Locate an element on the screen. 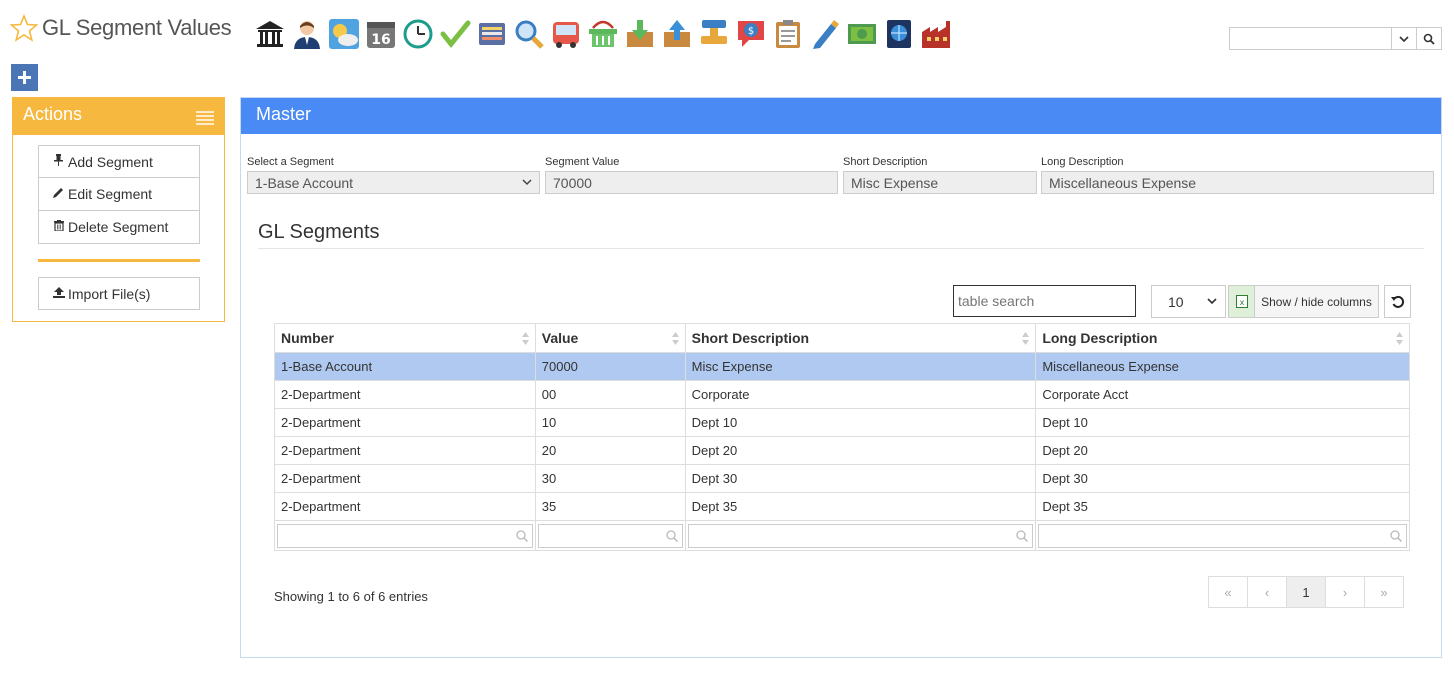 The image size is (1454, 673). factory-icon is located at coordinates (935, 34).